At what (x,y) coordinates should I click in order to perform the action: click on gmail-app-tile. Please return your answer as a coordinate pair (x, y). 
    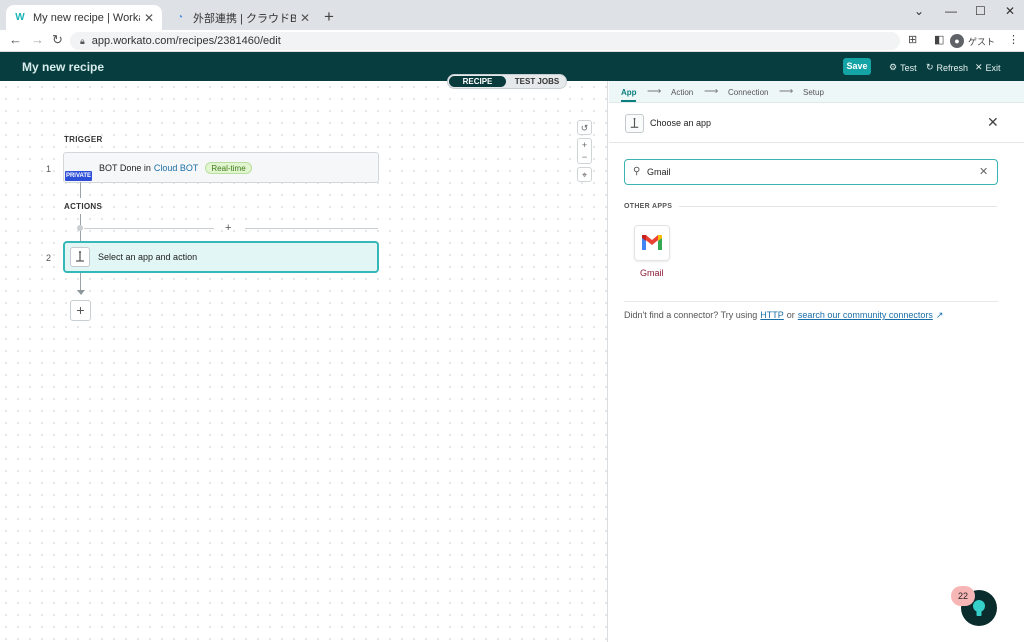
    Looking at the image, I should click on (652, 243).